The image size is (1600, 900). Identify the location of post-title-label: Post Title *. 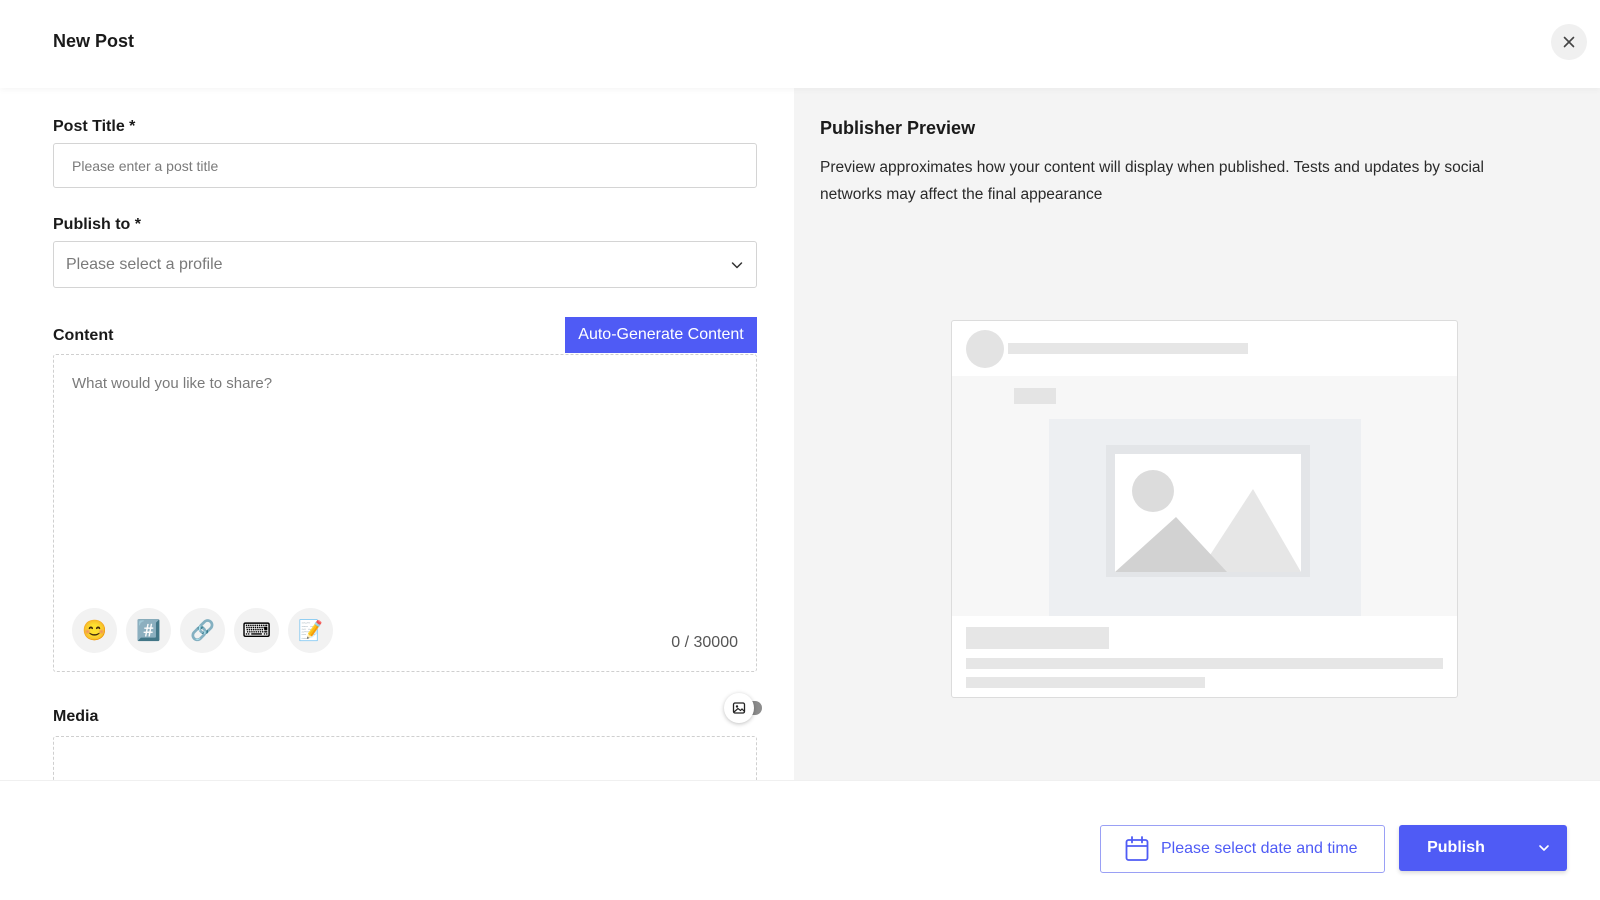
(94, 126).